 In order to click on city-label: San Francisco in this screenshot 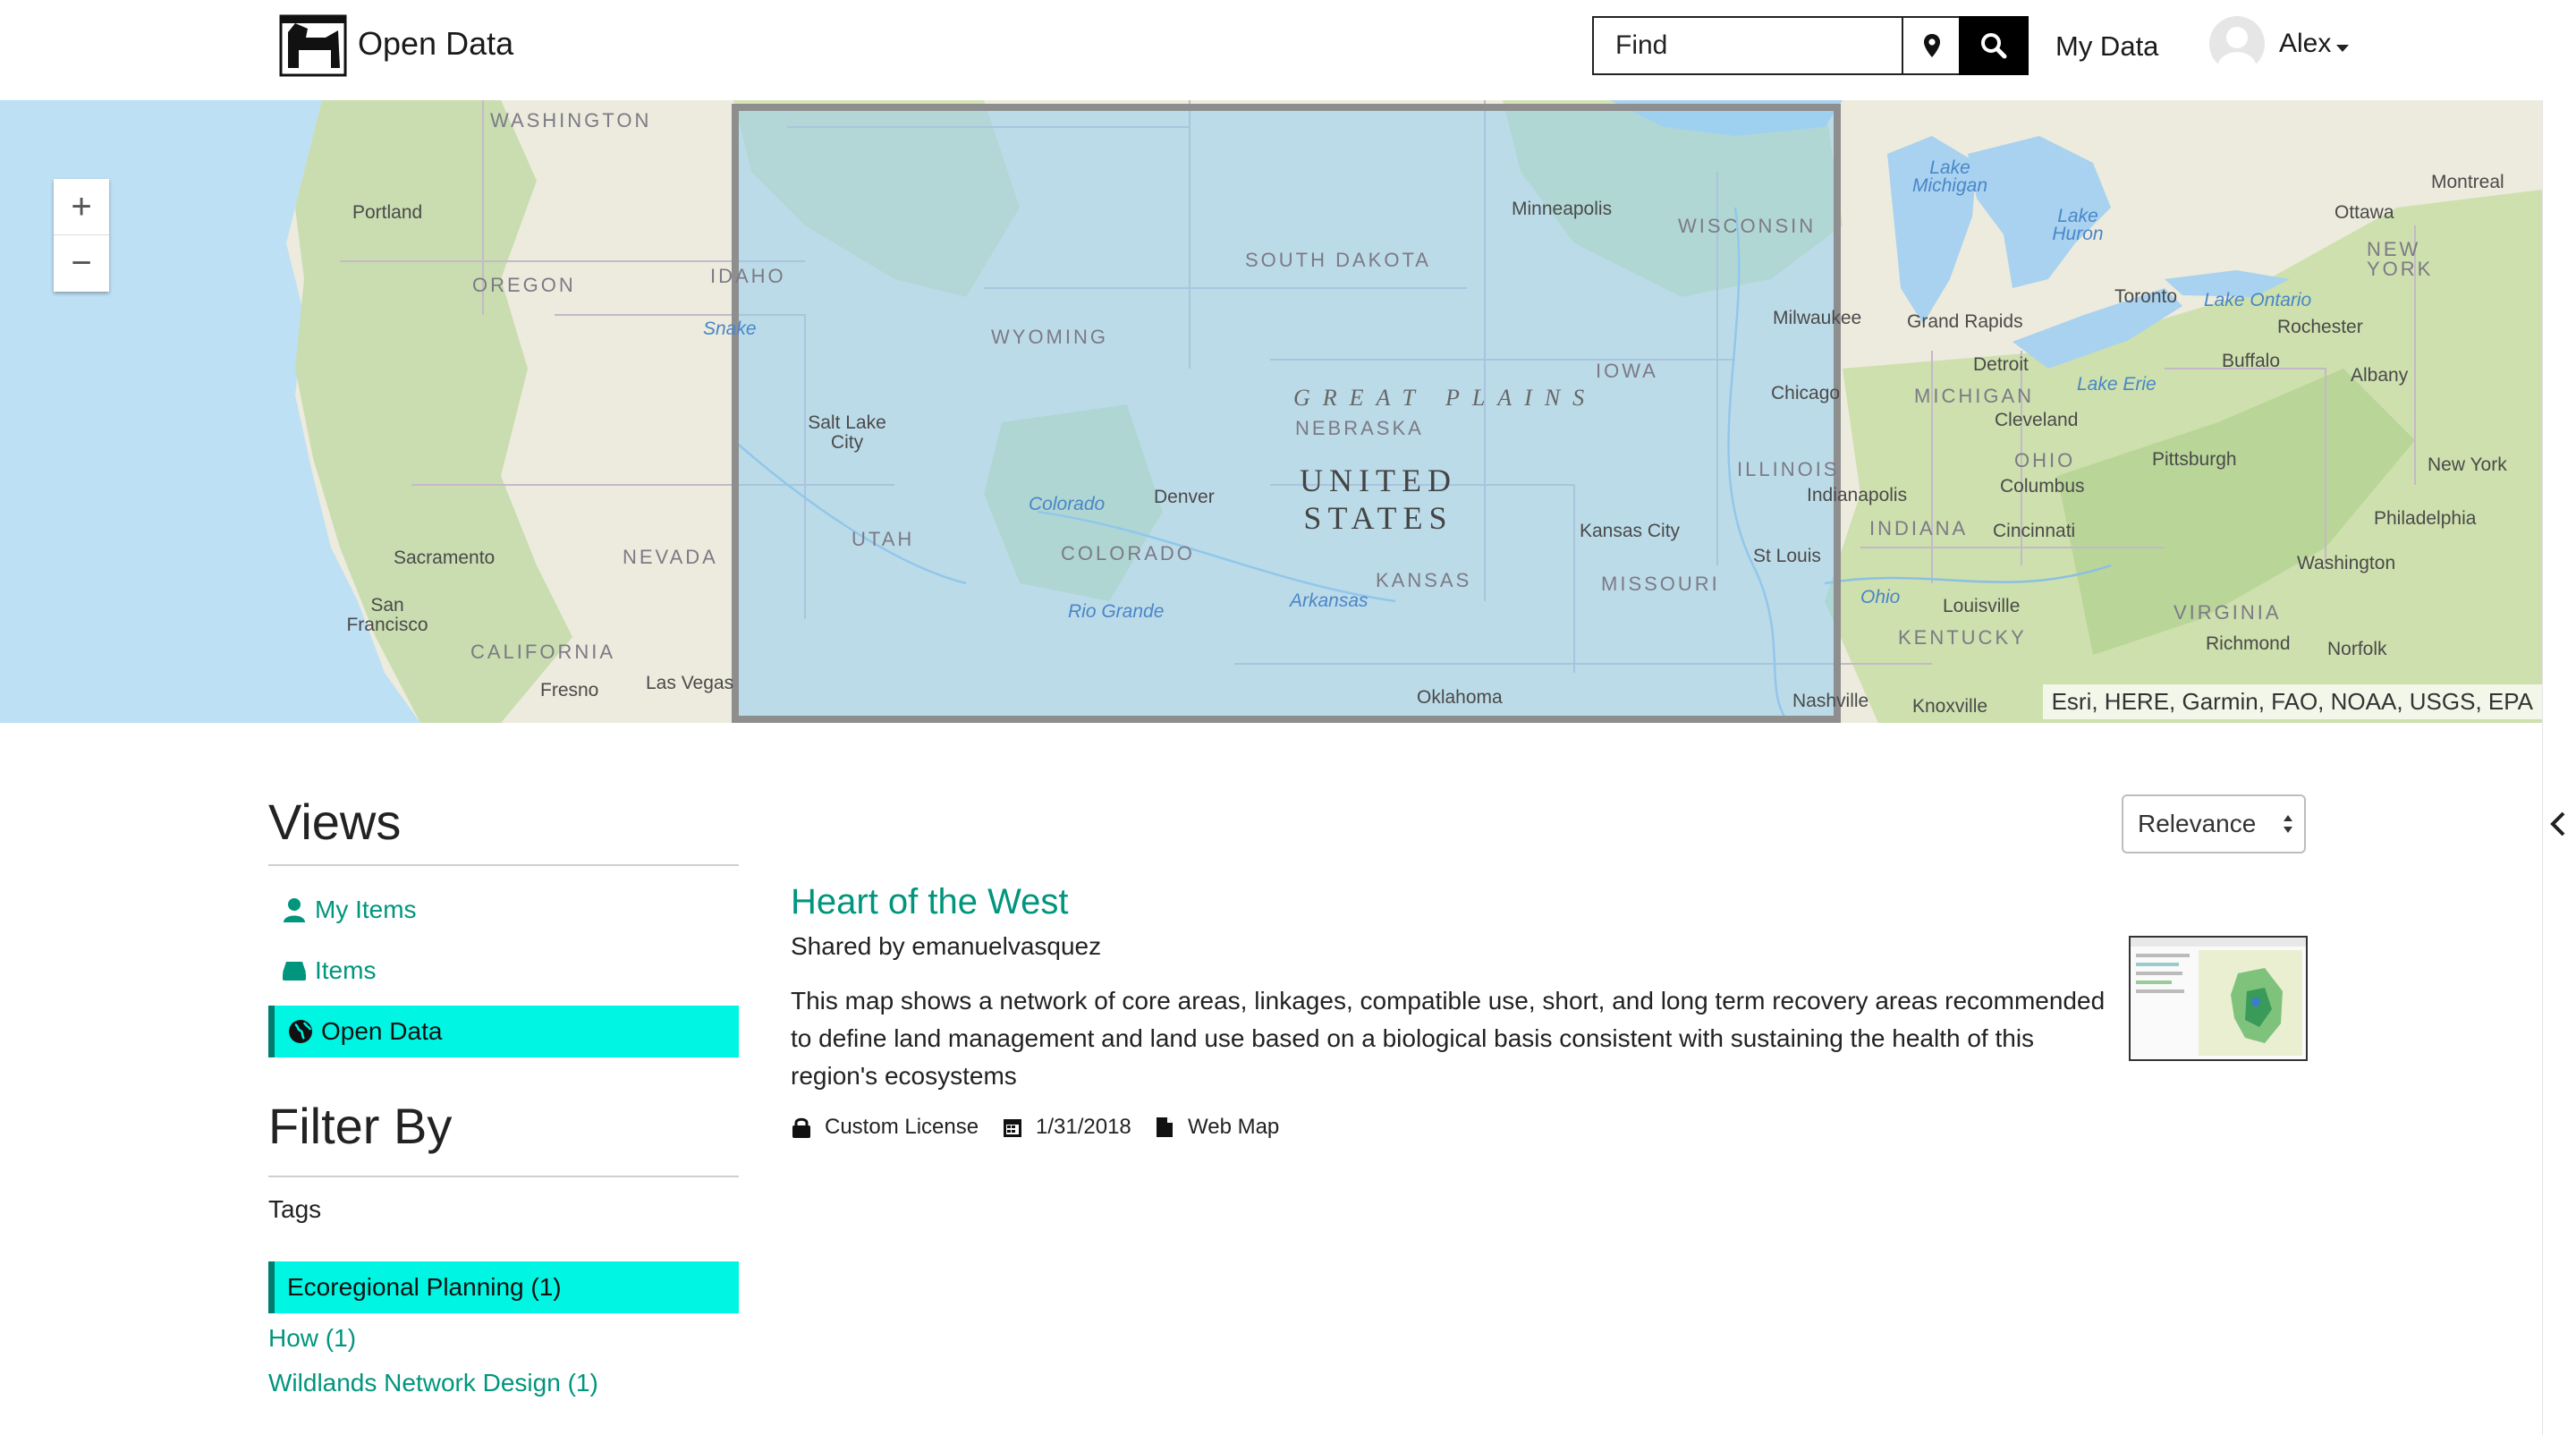, I will do `click(387, 615)`.